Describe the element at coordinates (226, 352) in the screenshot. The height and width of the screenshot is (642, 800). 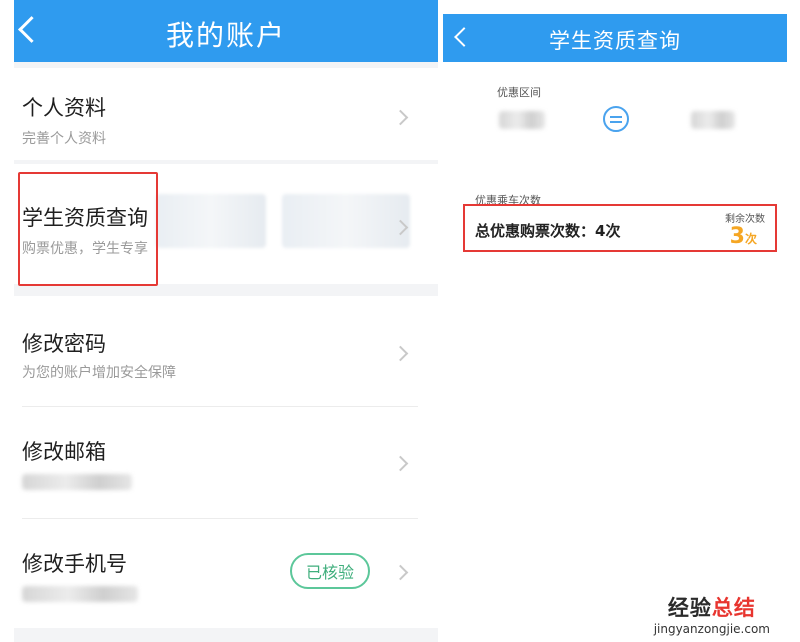
I see `menu-item-change-password: 修改密码 为您的账户增加安全保障` at that location.